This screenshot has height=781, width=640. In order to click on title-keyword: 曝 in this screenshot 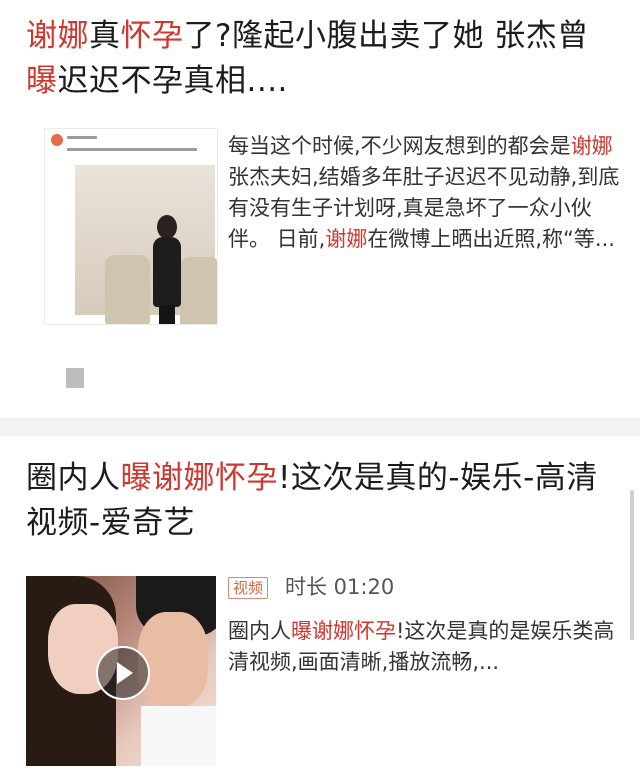, I will do `click(42, 81)`.